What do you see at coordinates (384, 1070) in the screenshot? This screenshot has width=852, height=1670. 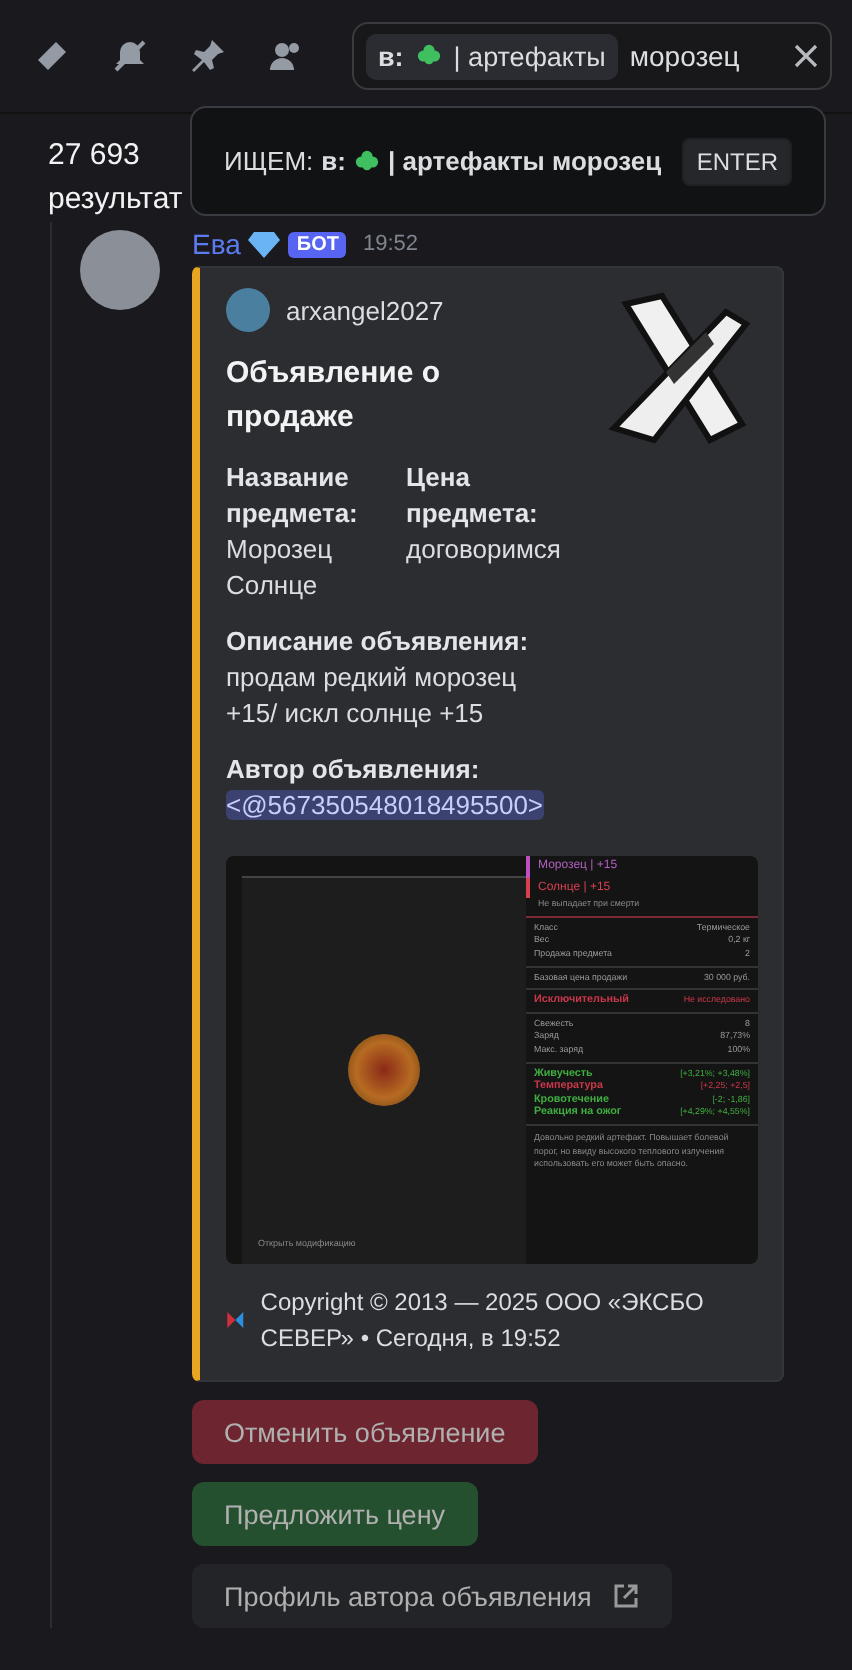 I see `orb-drawing` at bounding box center [384, 1070].